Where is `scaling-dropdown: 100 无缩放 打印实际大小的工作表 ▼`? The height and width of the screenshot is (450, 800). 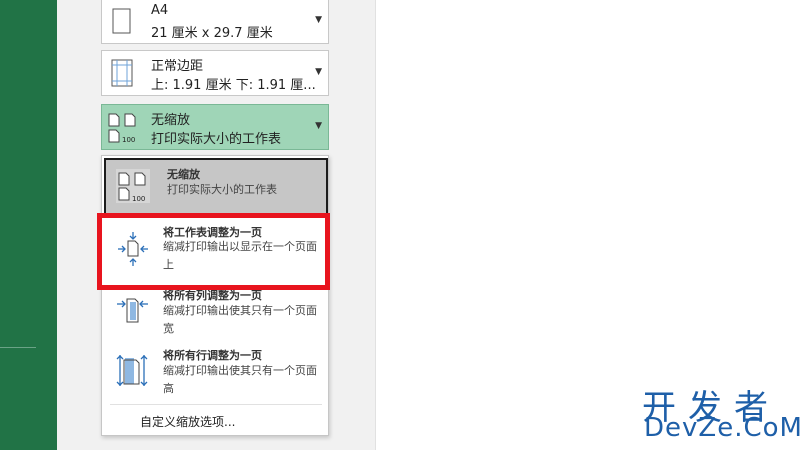
scaling-dropdown: 100 无缩放 打印实际大小的工作表 ▼ is located at coordinates (215, 127).